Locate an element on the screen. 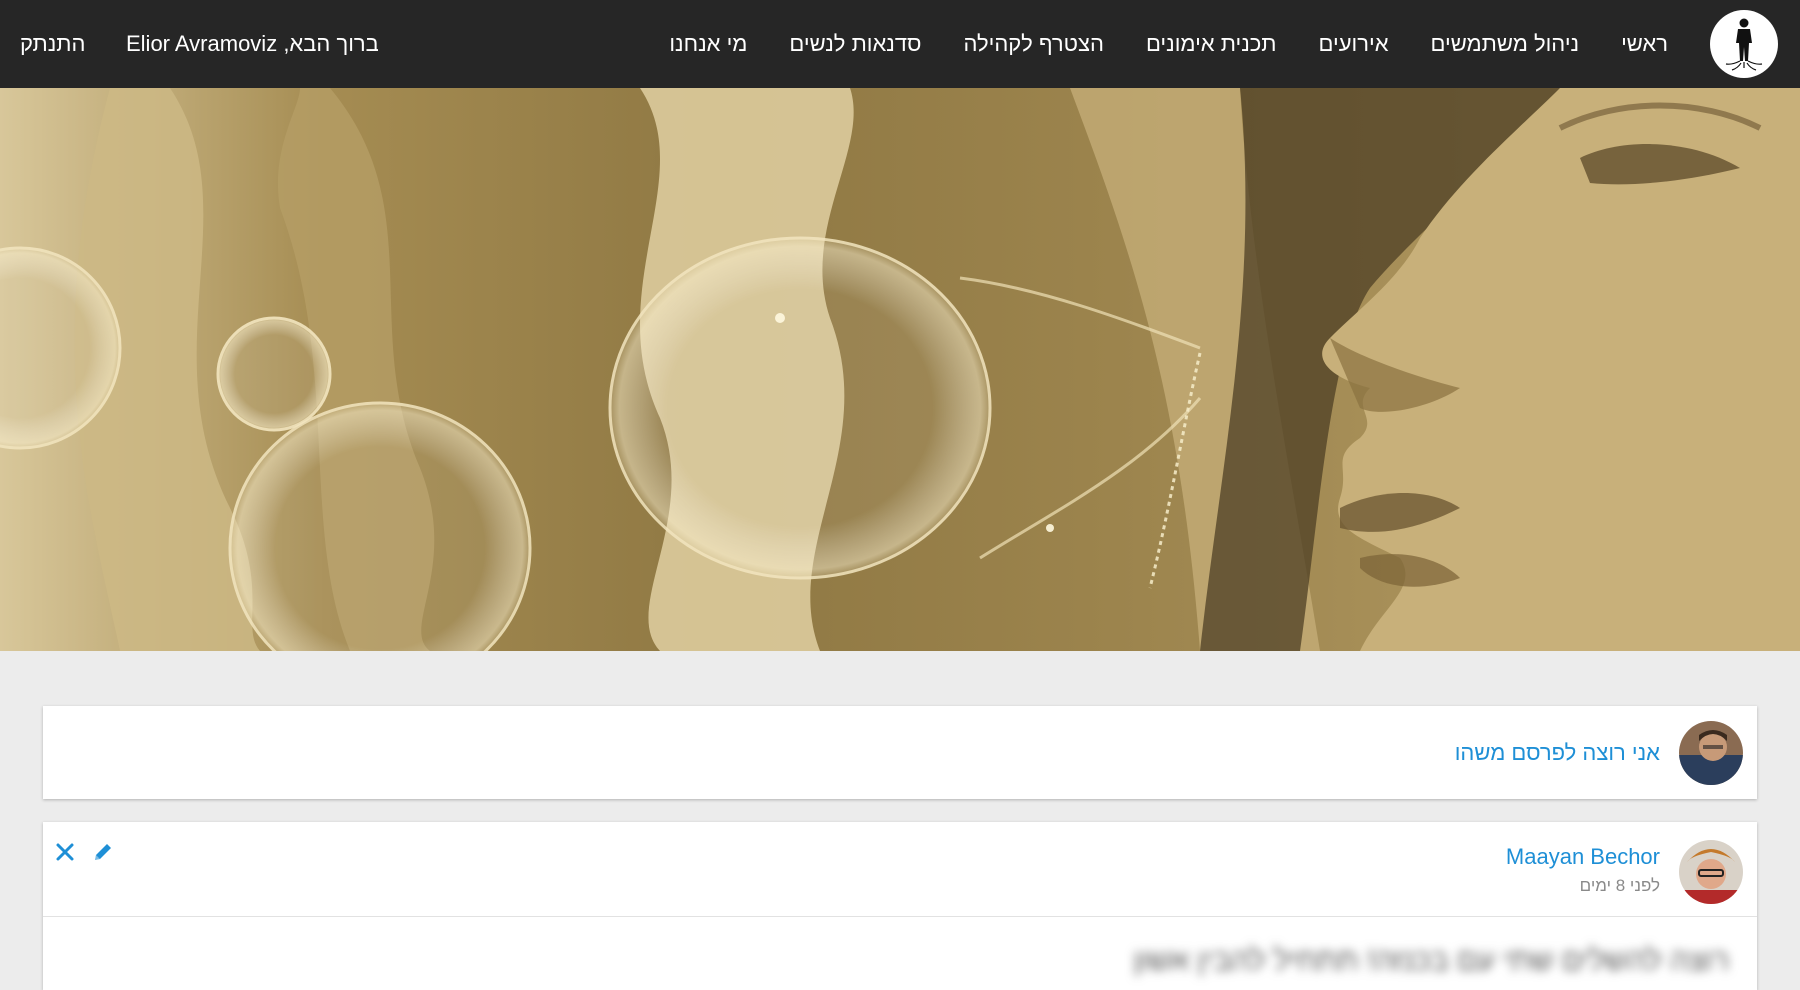 The height and width of the screenshot is (990, 1800). nav-item-about-us: מי אנחנו is located at coordinates (708, 44).